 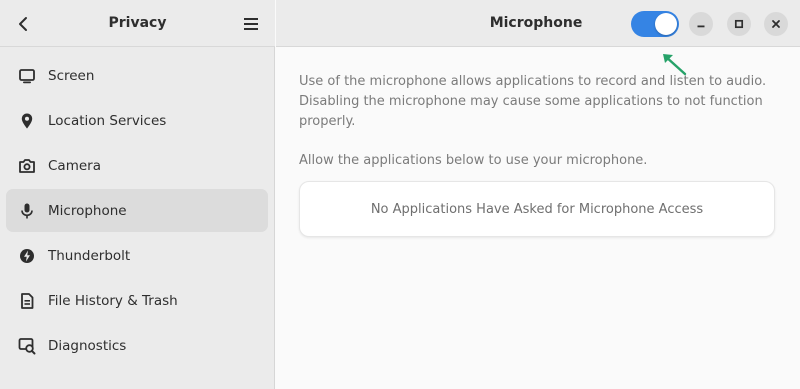 I want to click on menu-button, so click(x=251, y=24).